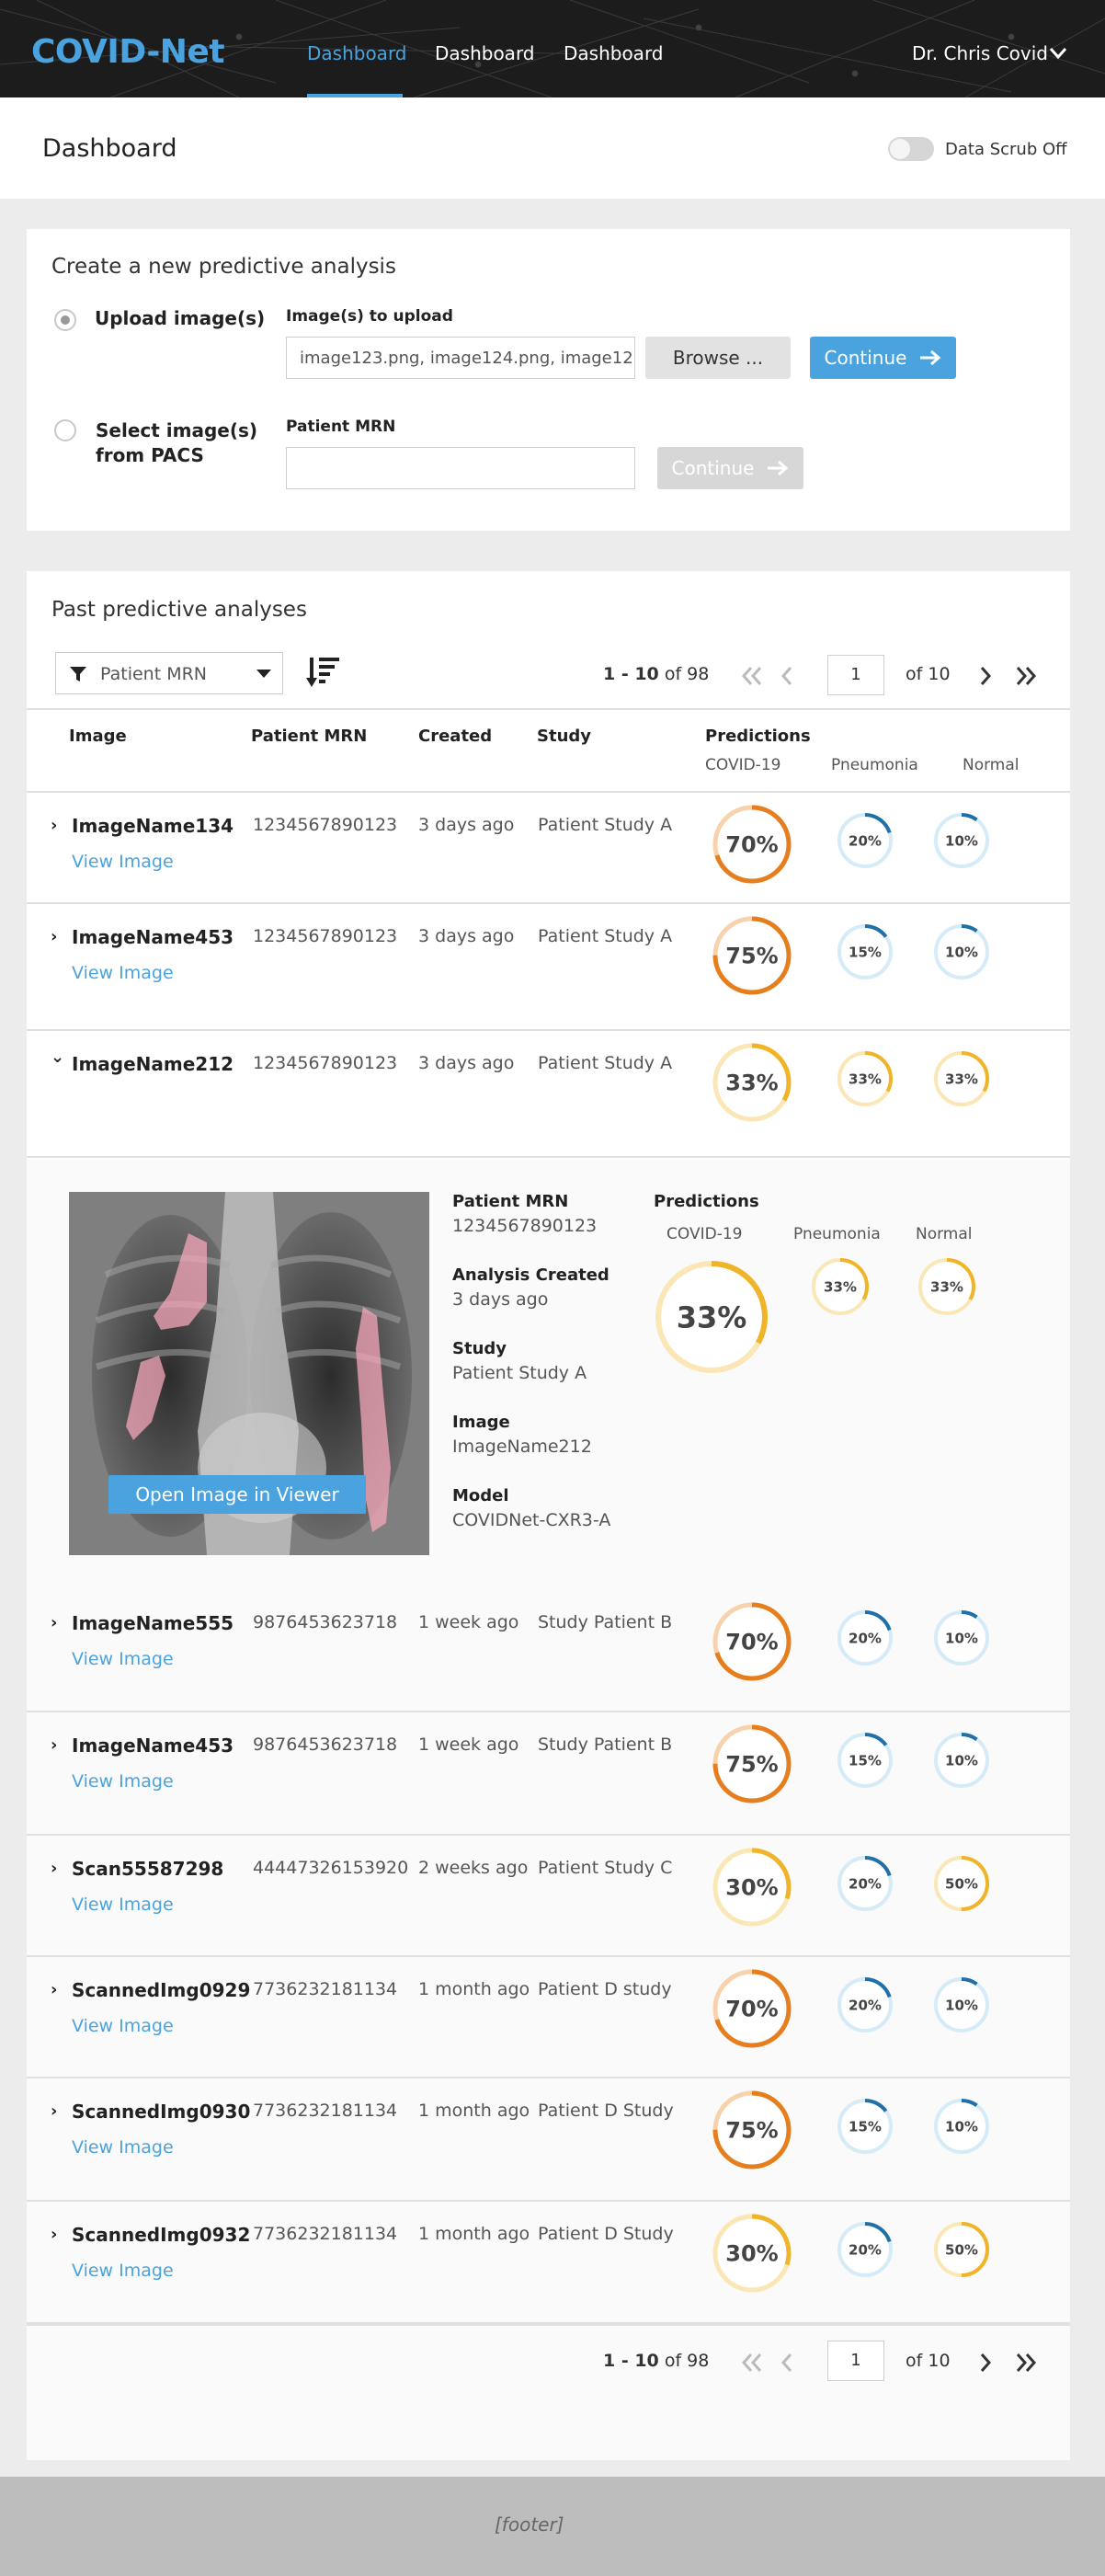 The image size is (1105, 2576). Describe the element at coordinates (237, 1494) in the screenshot. I see `open-in-viewer-button: Open Image in Viewer` at that location.